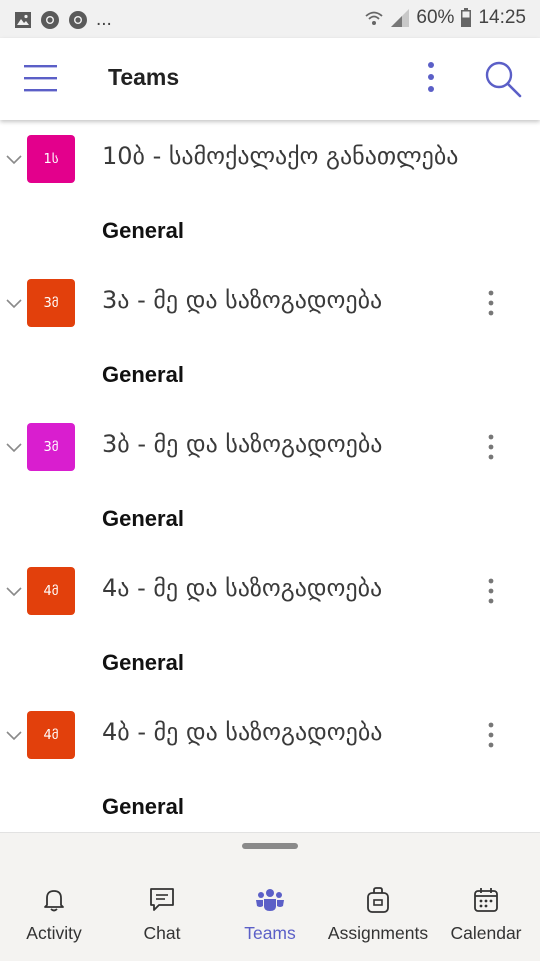 This screenshot has height=961, width=540. Describe the element at coordinates (435, 17) in the screenshot. I see `battery-percent: 60%` at that location.